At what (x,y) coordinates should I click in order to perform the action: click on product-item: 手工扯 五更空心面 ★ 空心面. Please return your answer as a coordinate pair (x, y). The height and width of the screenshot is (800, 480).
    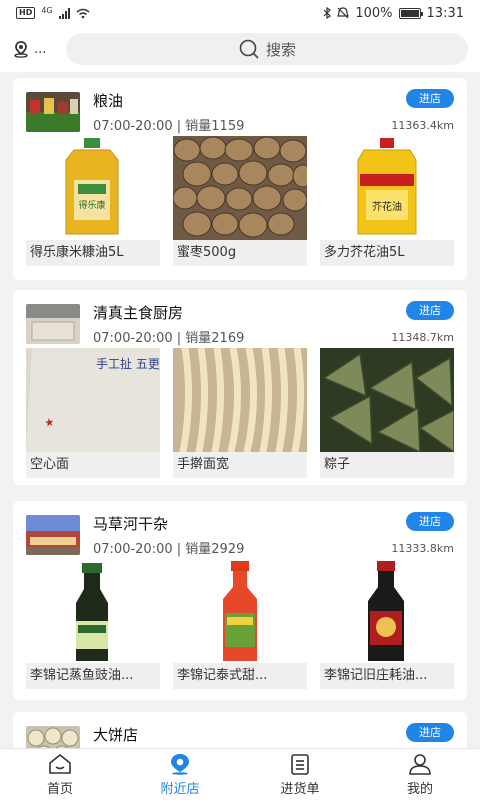
    Looking at the image, I should click on (93, 413).